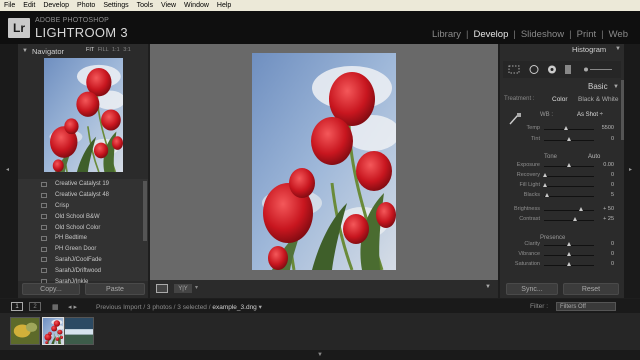 The image size is (640, 360). What do you see at coordinates (515, 119) in the screenshot?
I see `white-balance-eyedropper-icon` at bounding box center [515, 119].